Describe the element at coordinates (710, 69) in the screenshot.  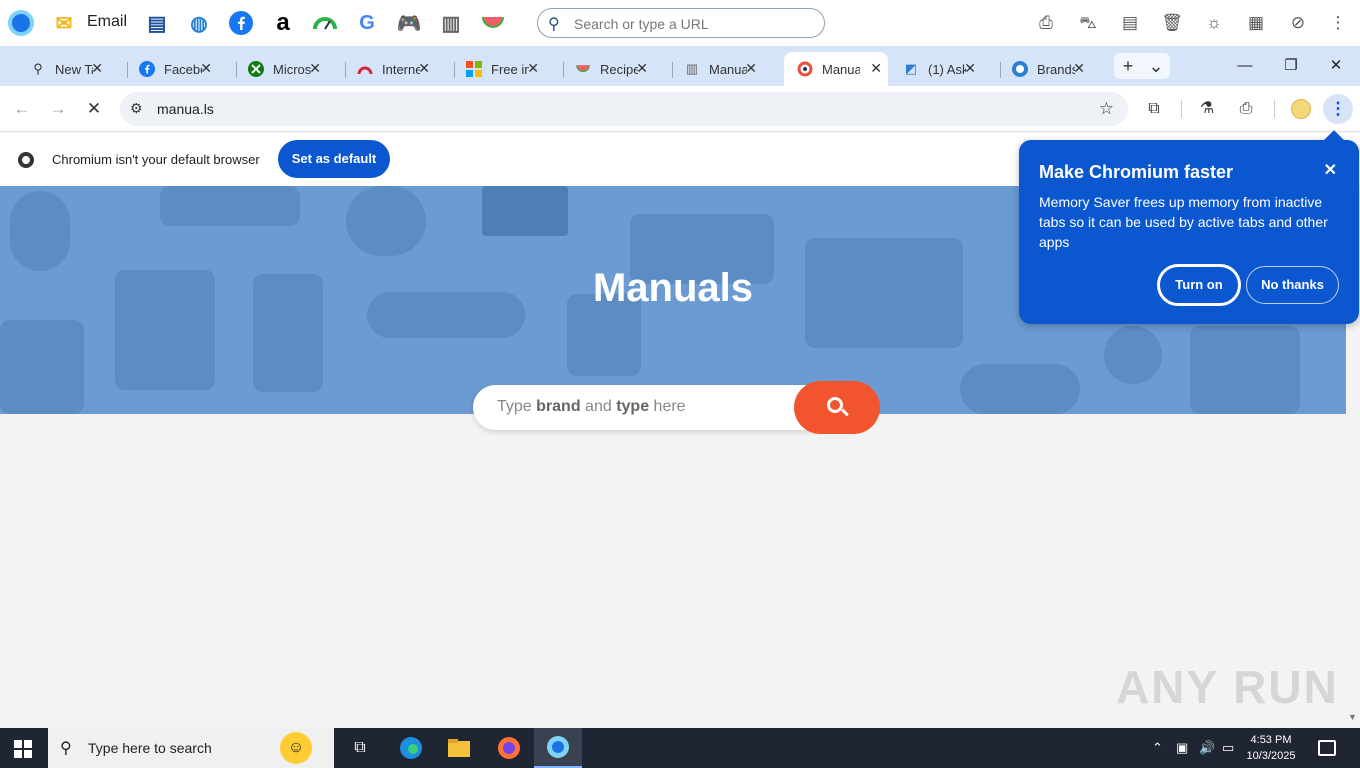
I see `tab-manuals: ▥ Manuals ✕` at that location.